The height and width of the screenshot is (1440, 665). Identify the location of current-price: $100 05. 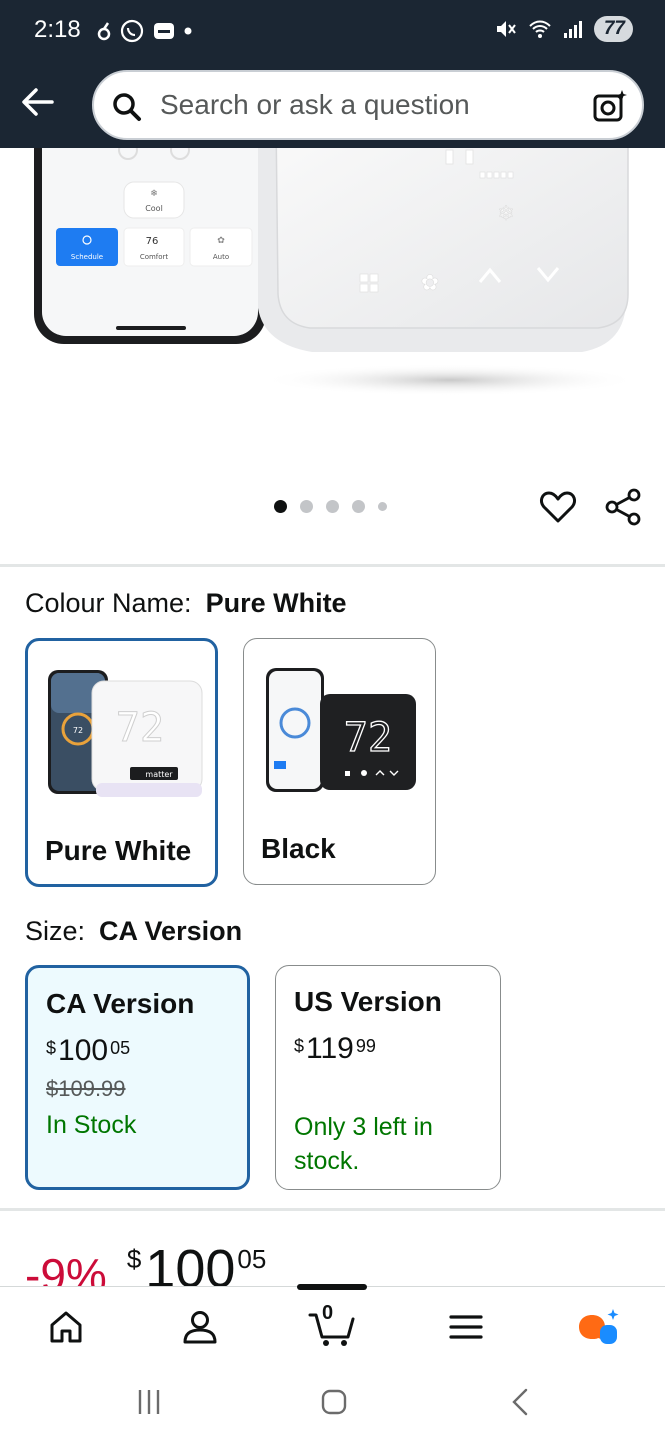
(197, 1262).